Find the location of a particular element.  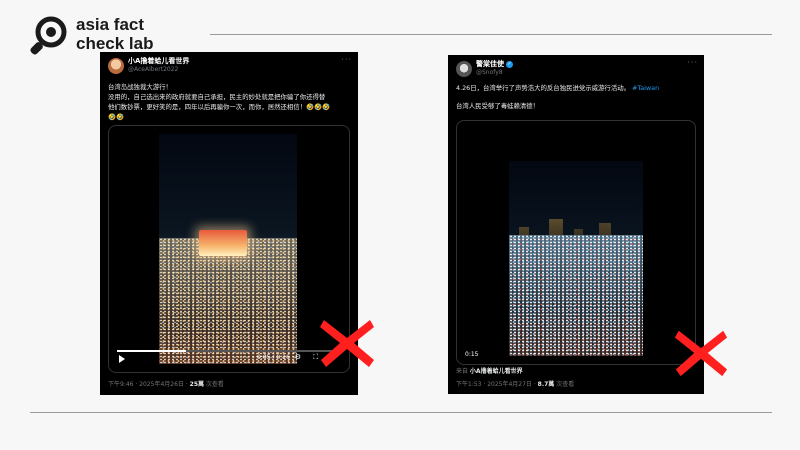

play-icon is located at coordinates (122, 359).